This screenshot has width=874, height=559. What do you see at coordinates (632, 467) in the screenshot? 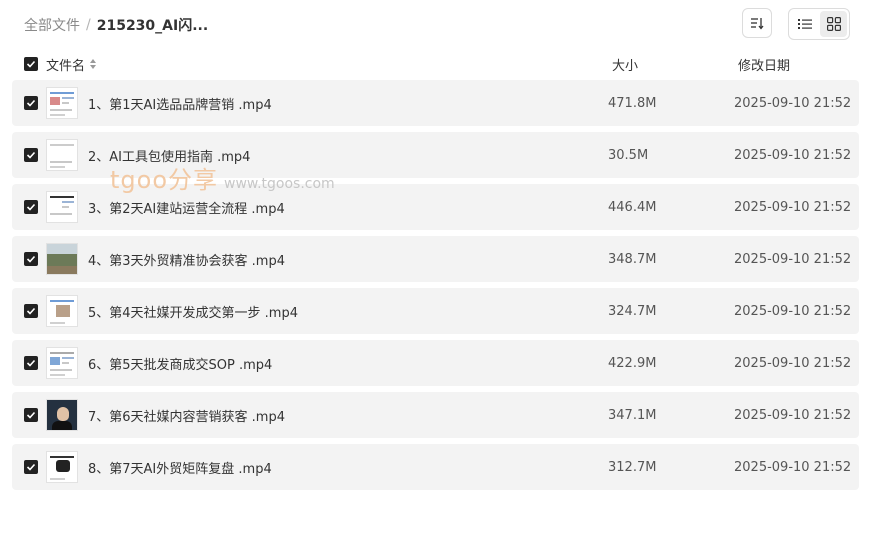
I see `file-size: 312.7M` at bounding box center [632, 467].